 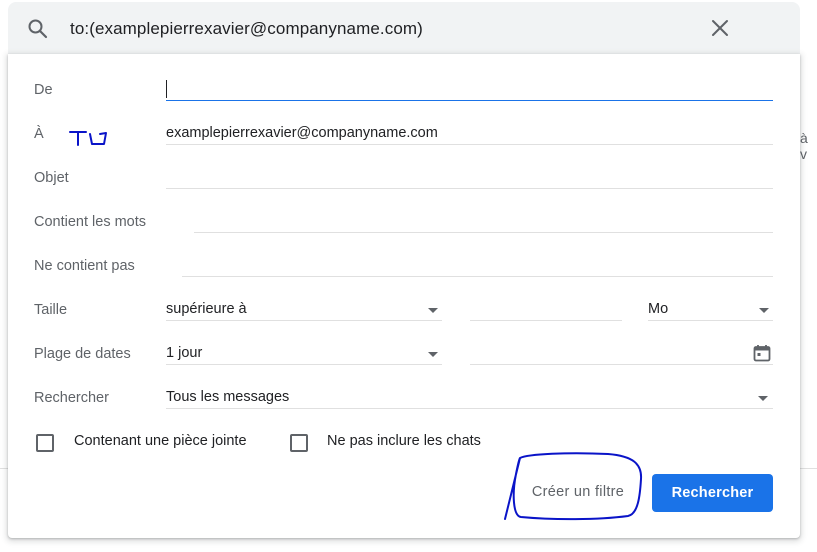 I want to click on search-in-select: Tous les messages, so click(x=469, y=397).